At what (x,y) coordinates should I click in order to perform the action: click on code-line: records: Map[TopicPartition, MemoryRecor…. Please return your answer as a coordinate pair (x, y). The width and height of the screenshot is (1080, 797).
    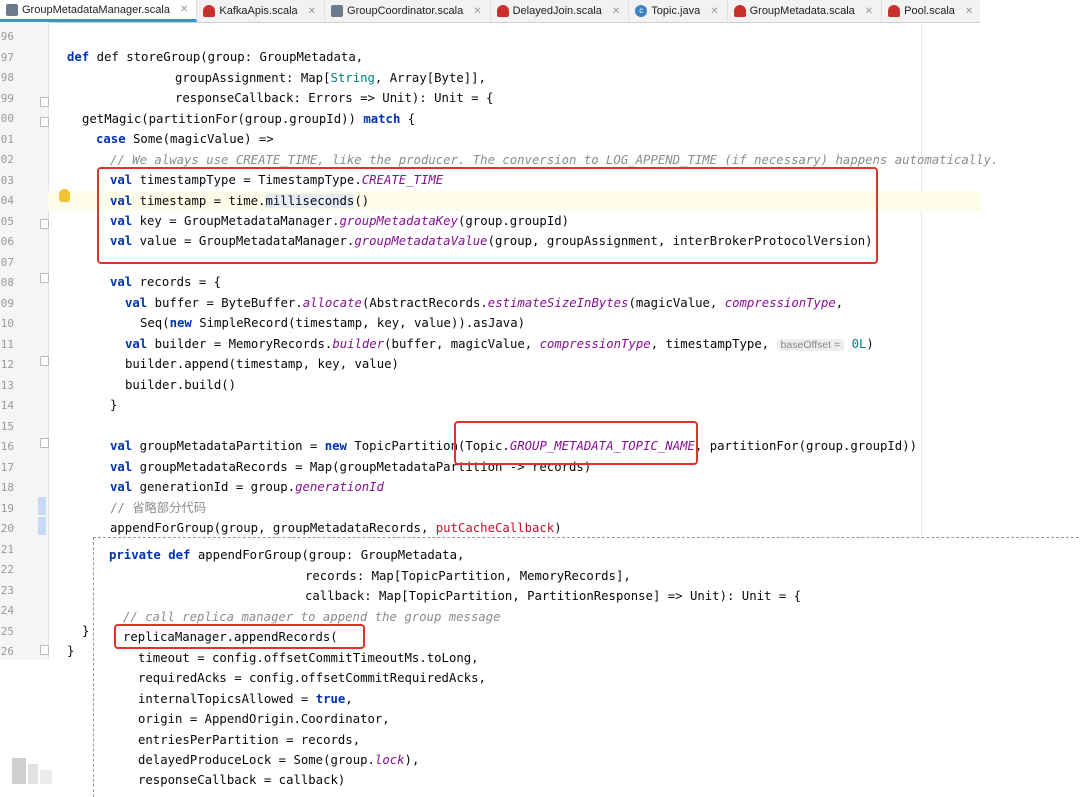
    Looking at the image, I should click on (468, 576).